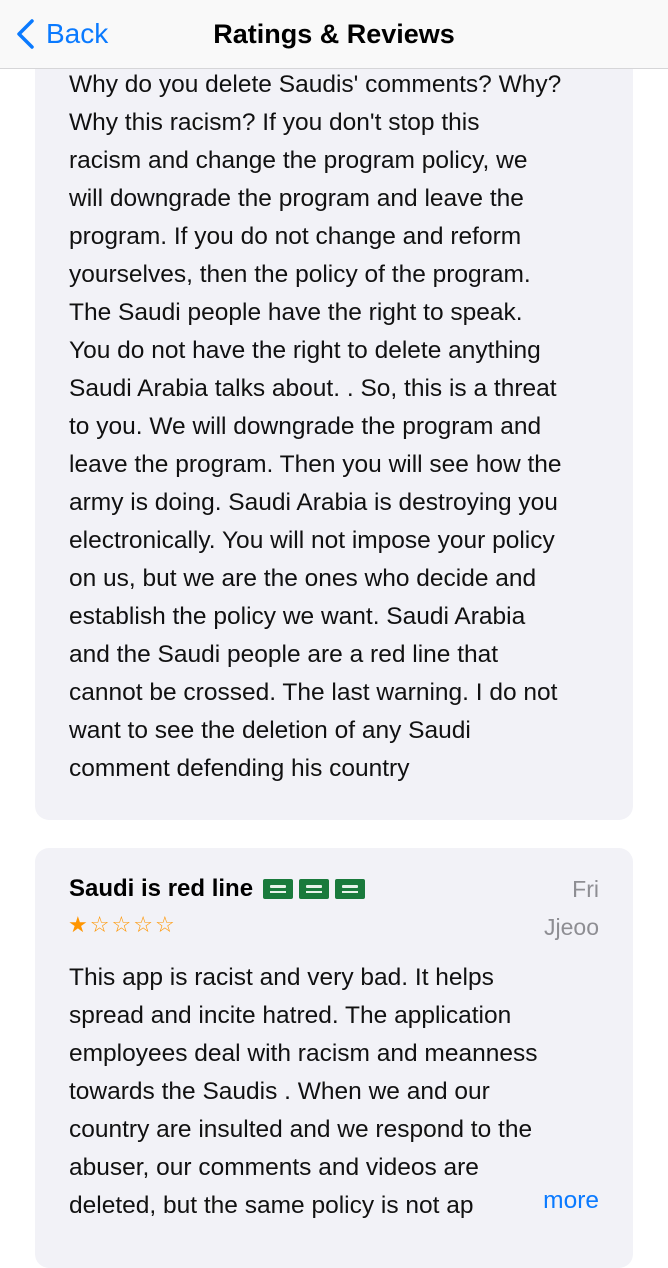 The image size is (668, 1268). What do you see at coordinates (315, 84) in the screenshot?
I see `review-line: Why do you delete Saudis' comments? Why?` at bounding box center [315, 84].